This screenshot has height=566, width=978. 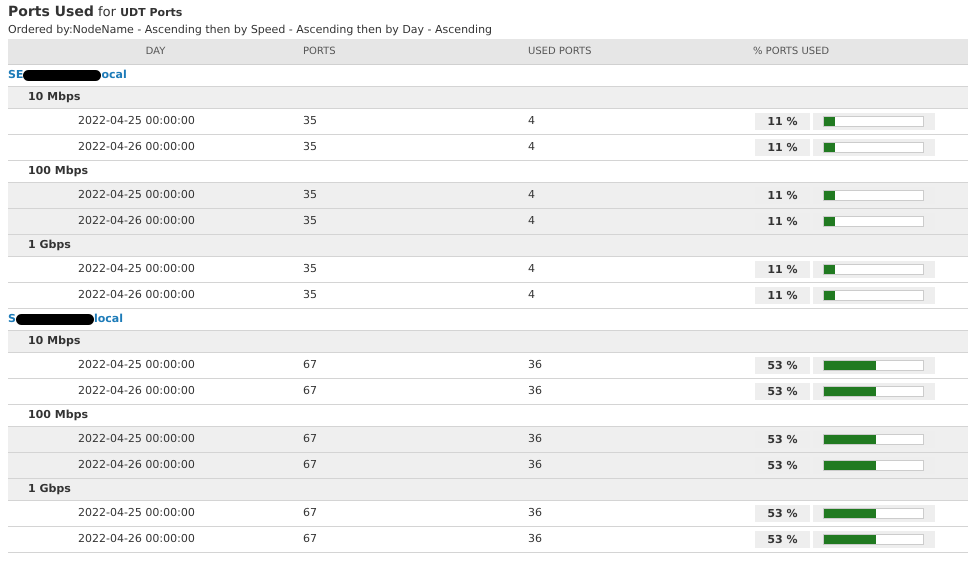 I want to click on column-header: DAY, so click(x=156, y=51).